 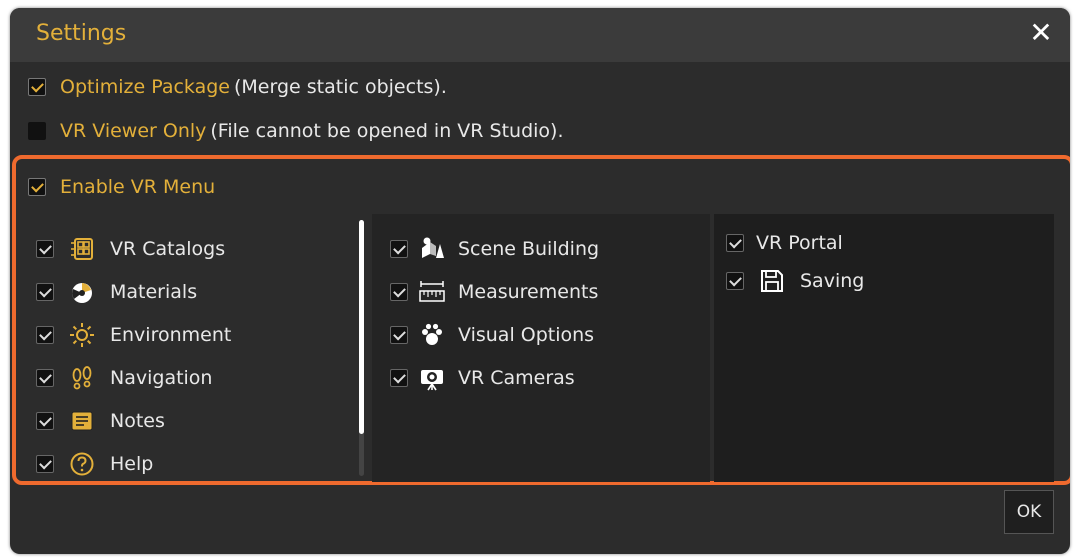 What do you see at coordinates (528, 292) in the screenshot?
I see `measurements-label: Measurements` at bounding box center [528, 292].